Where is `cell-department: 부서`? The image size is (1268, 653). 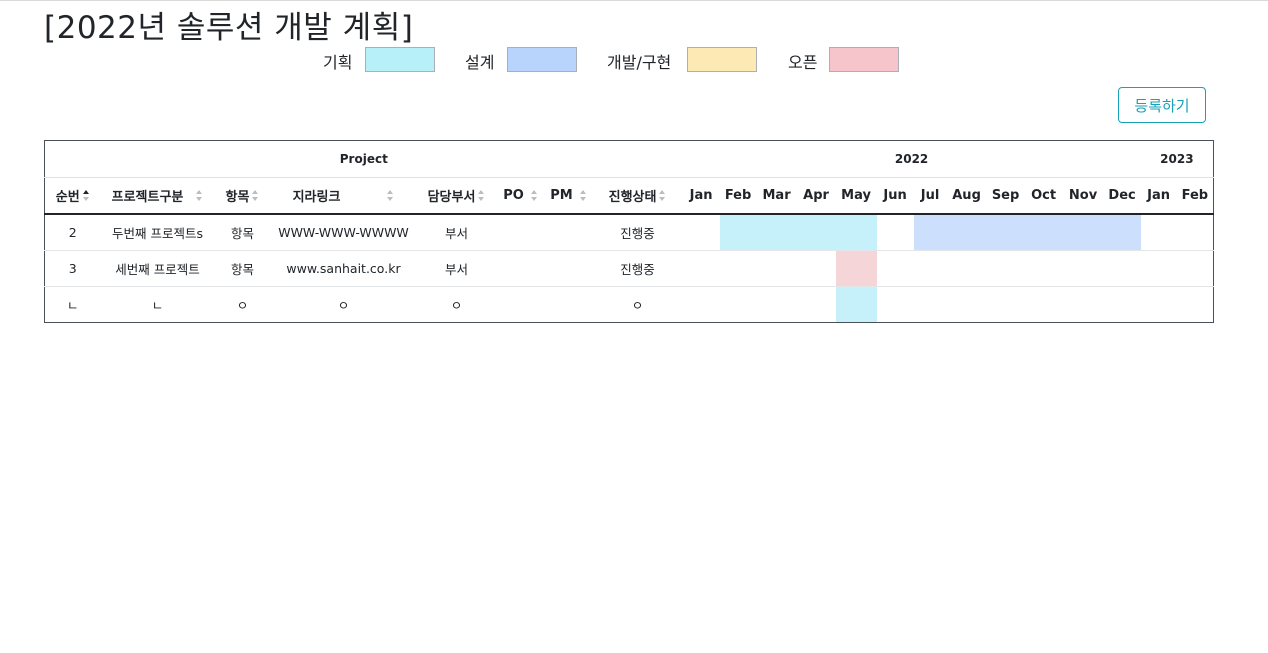
cell-department: 부서 is located at coordinates (456, 232).